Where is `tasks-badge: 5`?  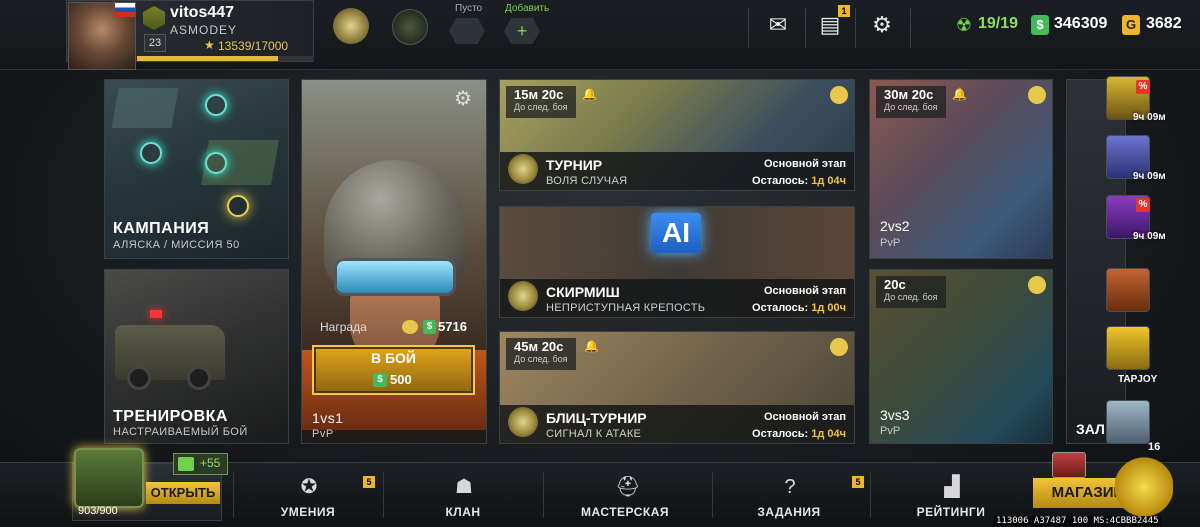 tasks-badge: 5 is located at coordinates (858, 482).